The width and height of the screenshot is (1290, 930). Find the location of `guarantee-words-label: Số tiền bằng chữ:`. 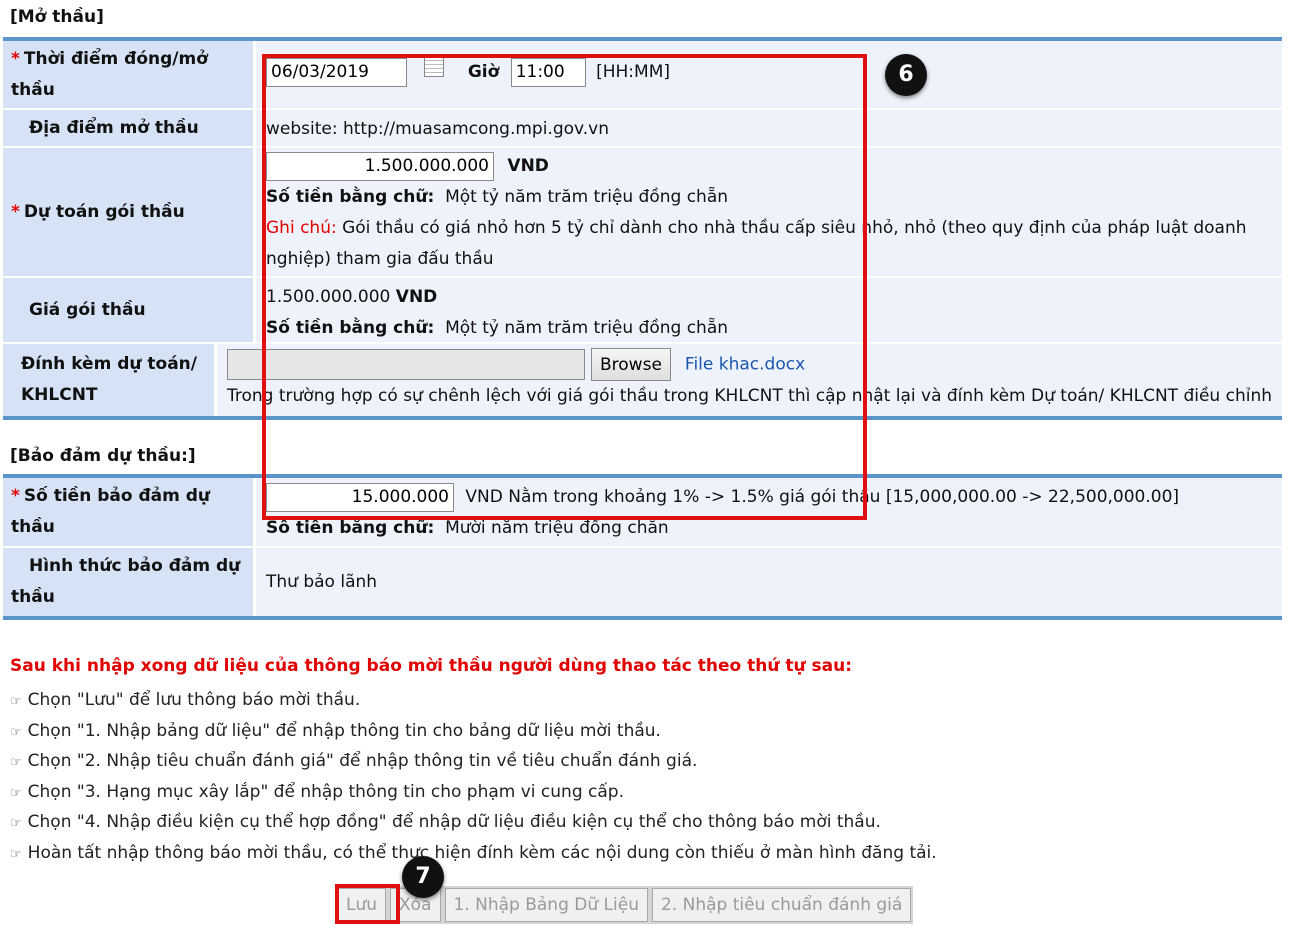

guarantee-words-label: Số tiền bằng chữ: is located at coordinates (350, 528).